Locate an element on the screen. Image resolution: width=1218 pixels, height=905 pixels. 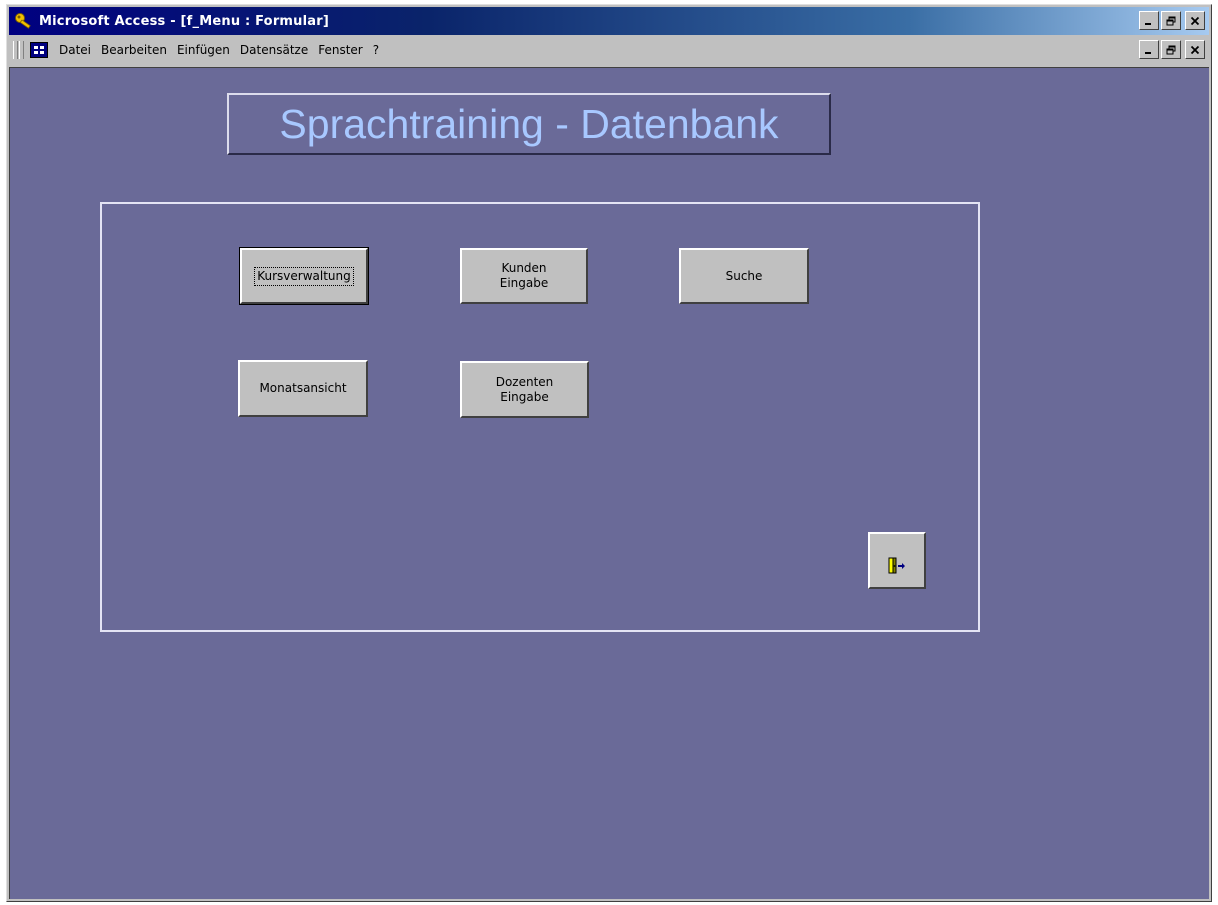
dozenten-eingabe-button: Dozenten Eingabe is located at coordinates (524, 389).